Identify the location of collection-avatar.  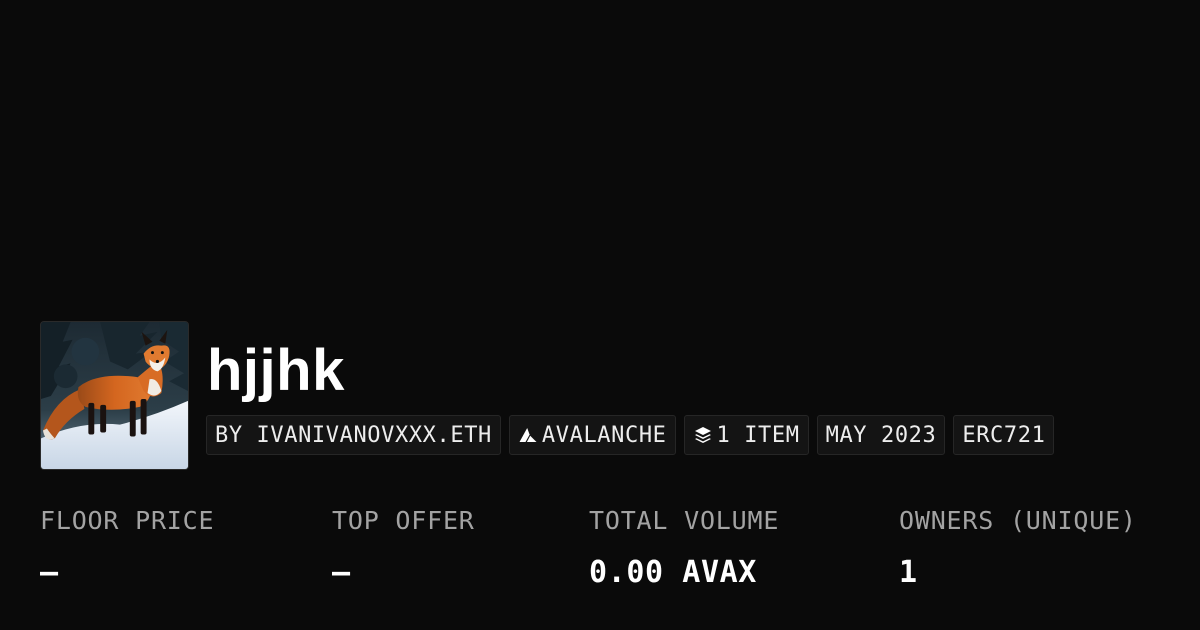
(114, 395).